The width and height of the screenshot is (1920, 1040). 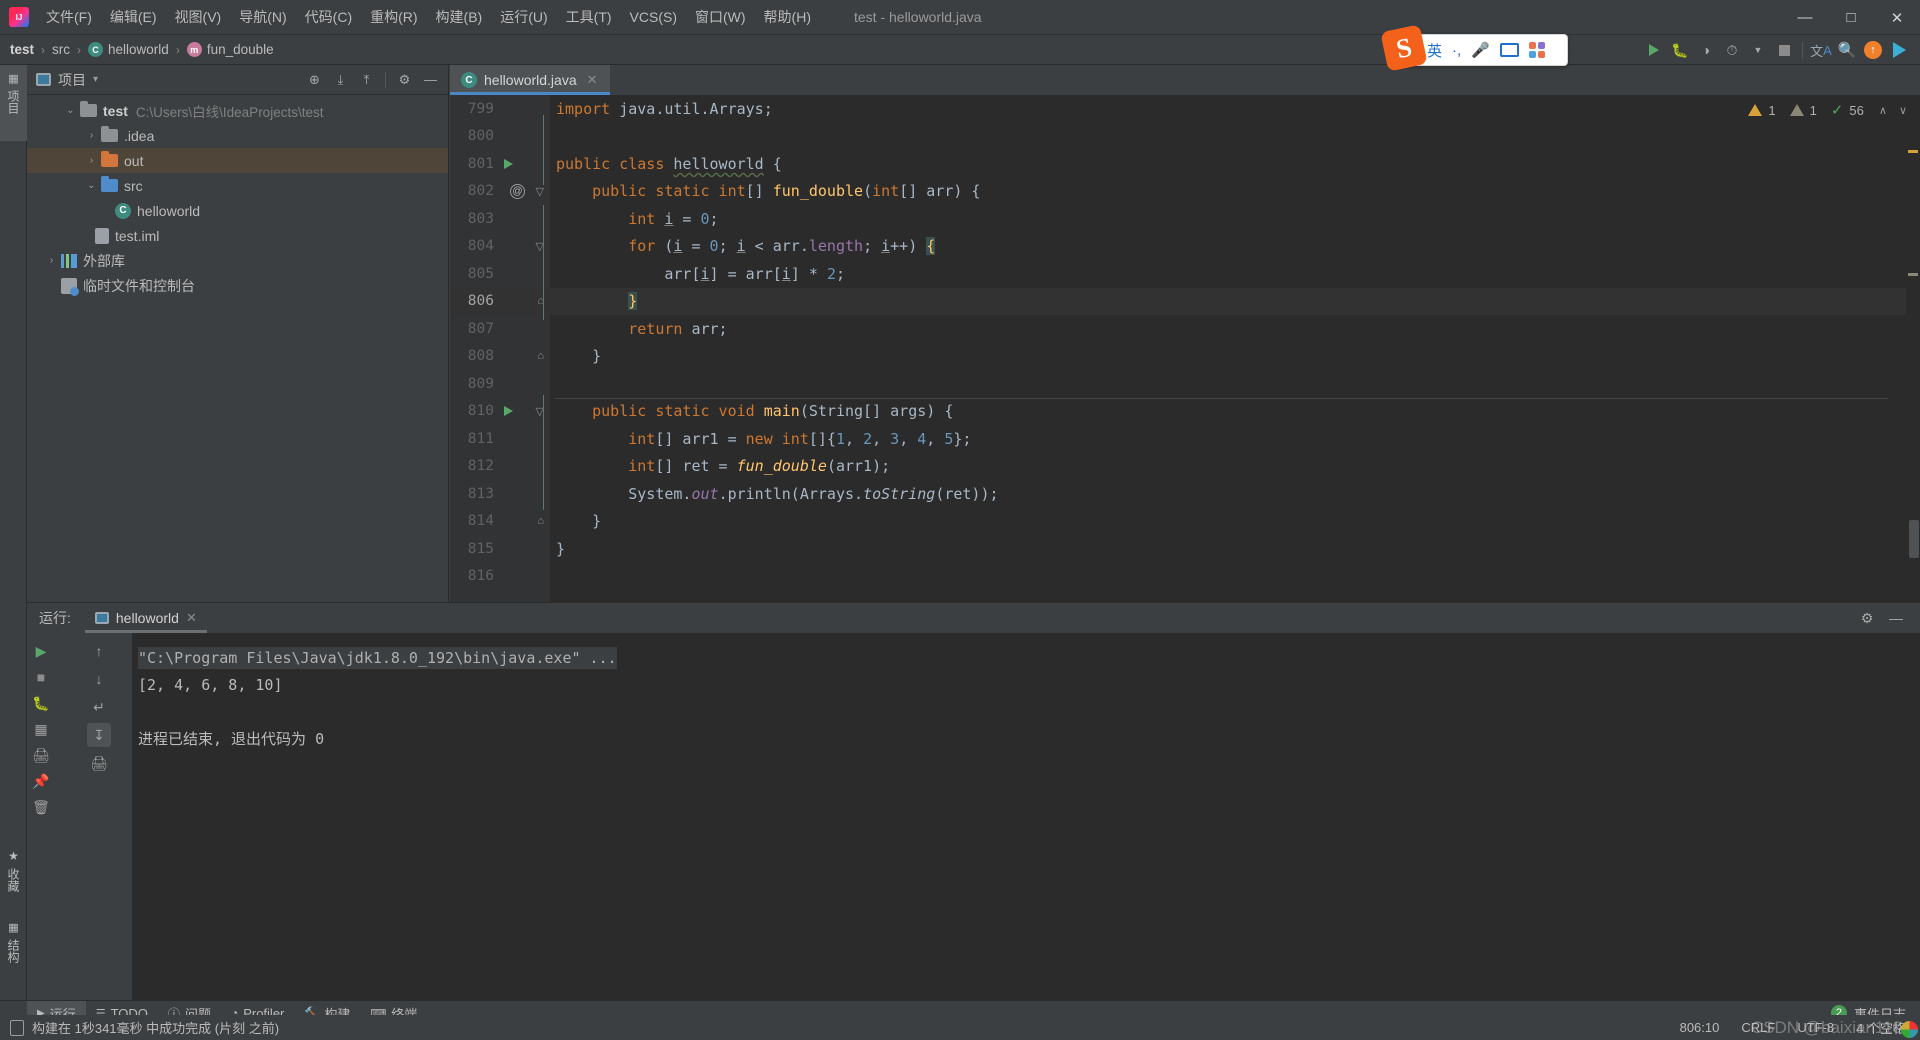 I want to click on scroll-to-end-icon: ↧, so click(x=99, y=735).